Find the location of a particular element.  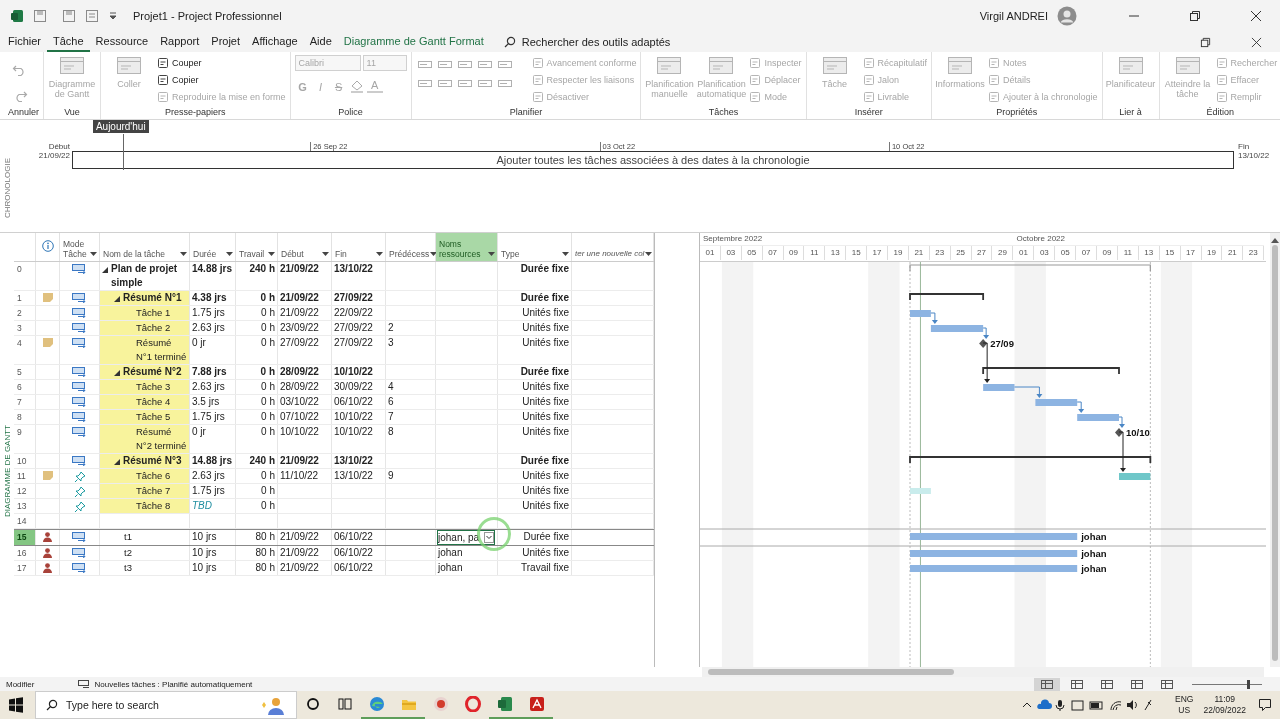

row-number: 12 is located at coordinates (22, 491).